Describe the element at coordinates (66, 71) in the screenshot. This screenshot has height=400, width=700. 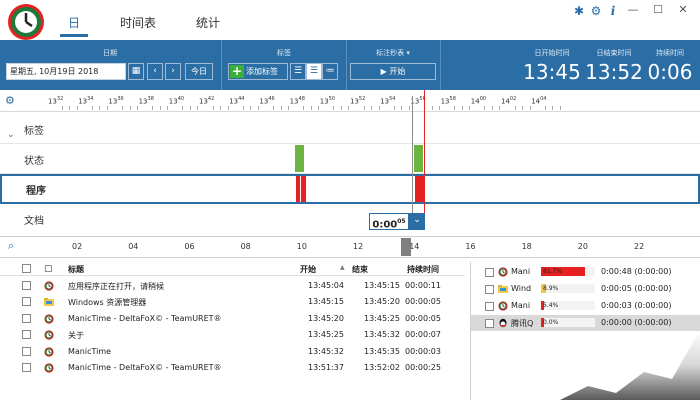
I see `date-field: 星期五, 10月19日 2018` at that location.